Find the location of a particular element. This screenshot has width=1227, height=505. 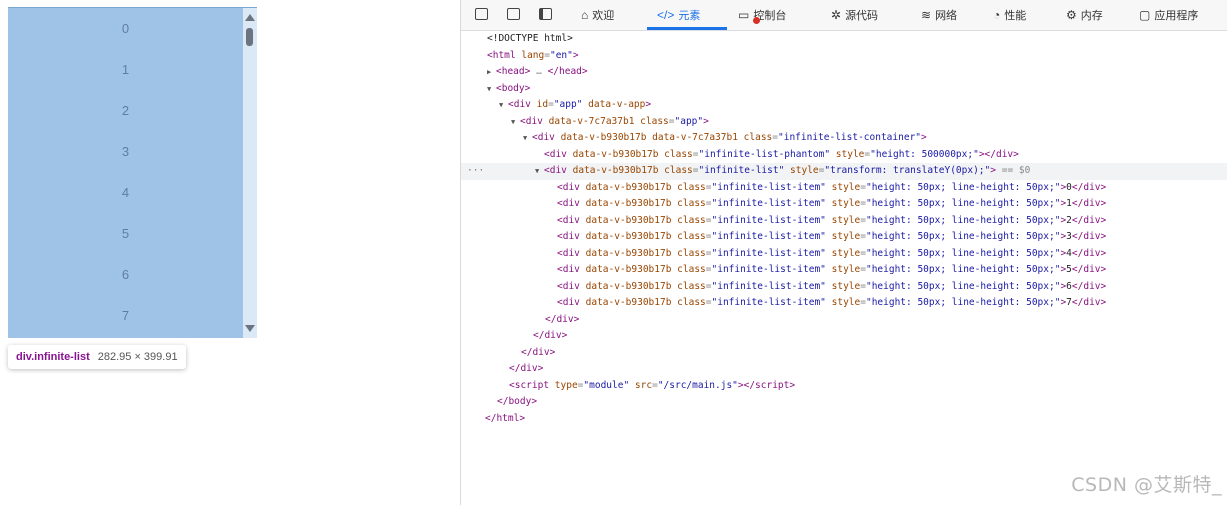

tab-sources: ✲ 源代码 is located at coordinates (854, 15).